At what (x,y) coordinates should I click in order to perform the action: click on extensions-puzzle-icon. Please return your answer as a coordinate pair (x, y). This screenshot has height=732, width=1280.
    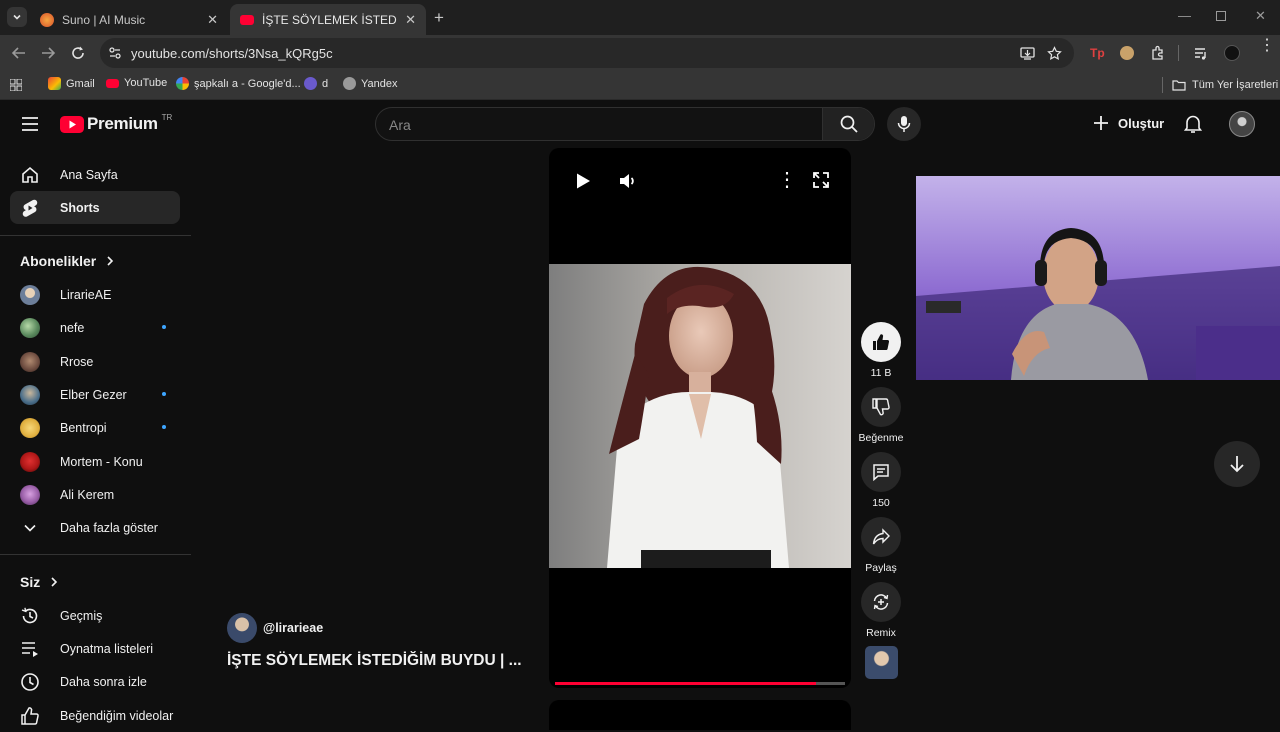
    Looking at the image, I should click on (1158, 53).